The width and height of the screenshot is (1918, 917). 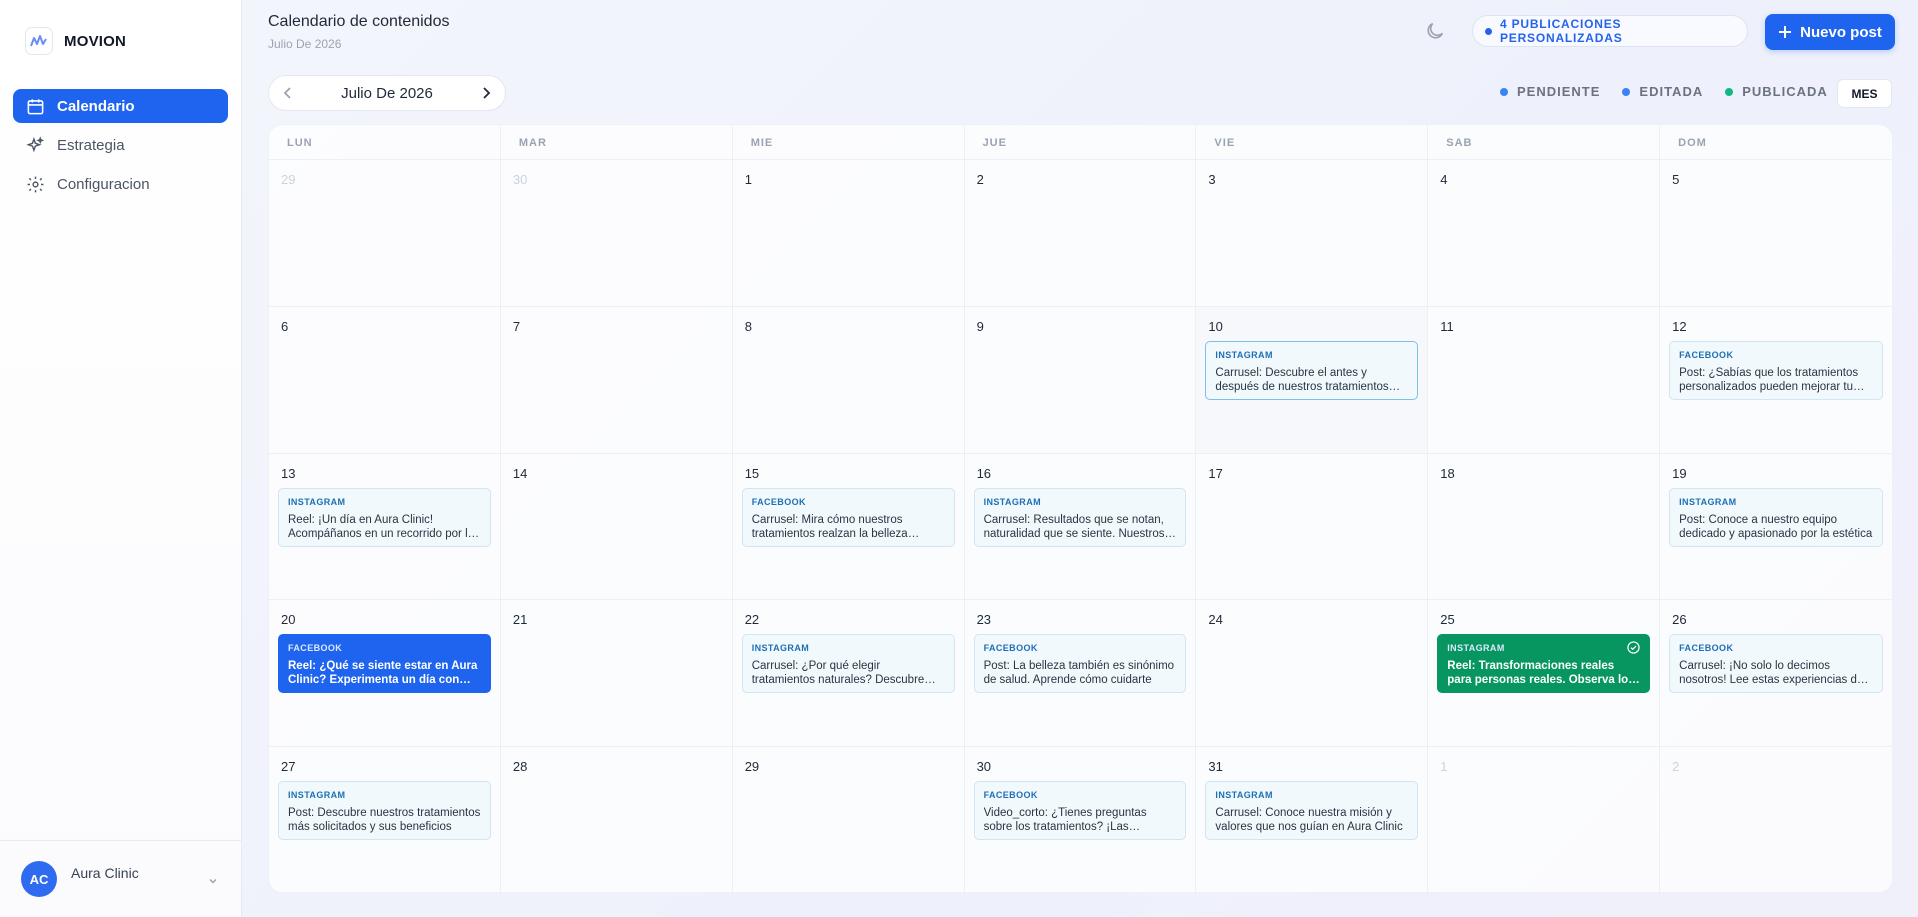 What do you see at coordinates (752, 767) in the screenshot?
I see `day-number: 29` at bounding box center [752, 767].